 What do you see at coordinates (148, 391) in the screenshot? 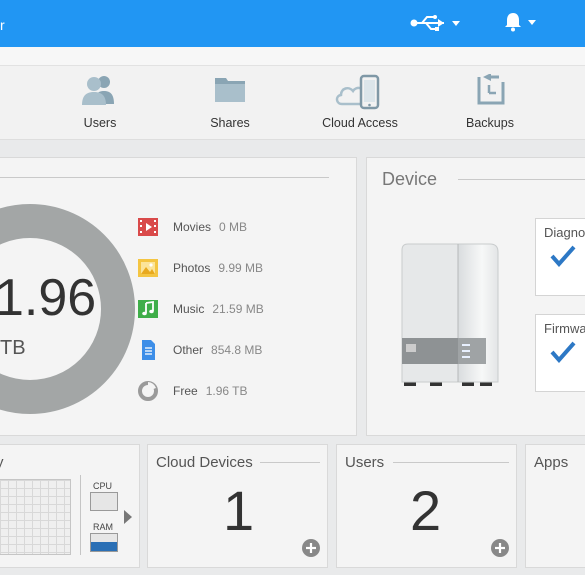
I see `pie-icon` at bounding box center [148, 391].